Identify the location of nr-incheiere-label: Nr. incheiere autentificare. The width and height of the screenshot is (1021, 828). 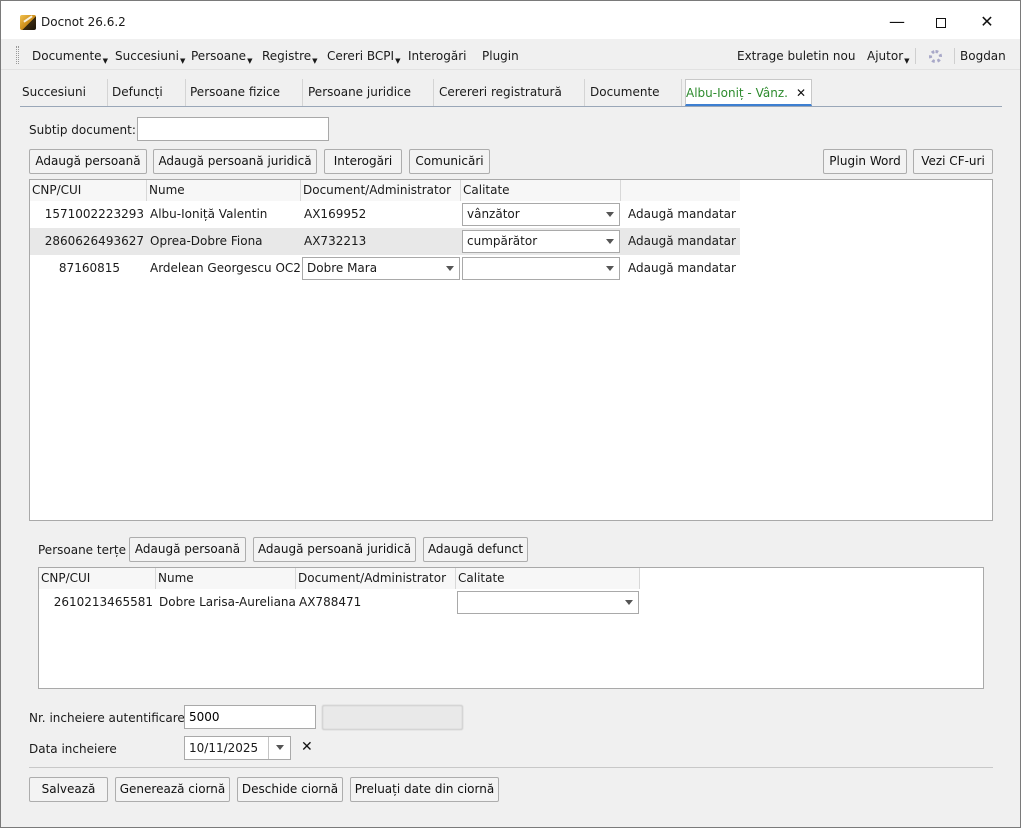
(107, 718).